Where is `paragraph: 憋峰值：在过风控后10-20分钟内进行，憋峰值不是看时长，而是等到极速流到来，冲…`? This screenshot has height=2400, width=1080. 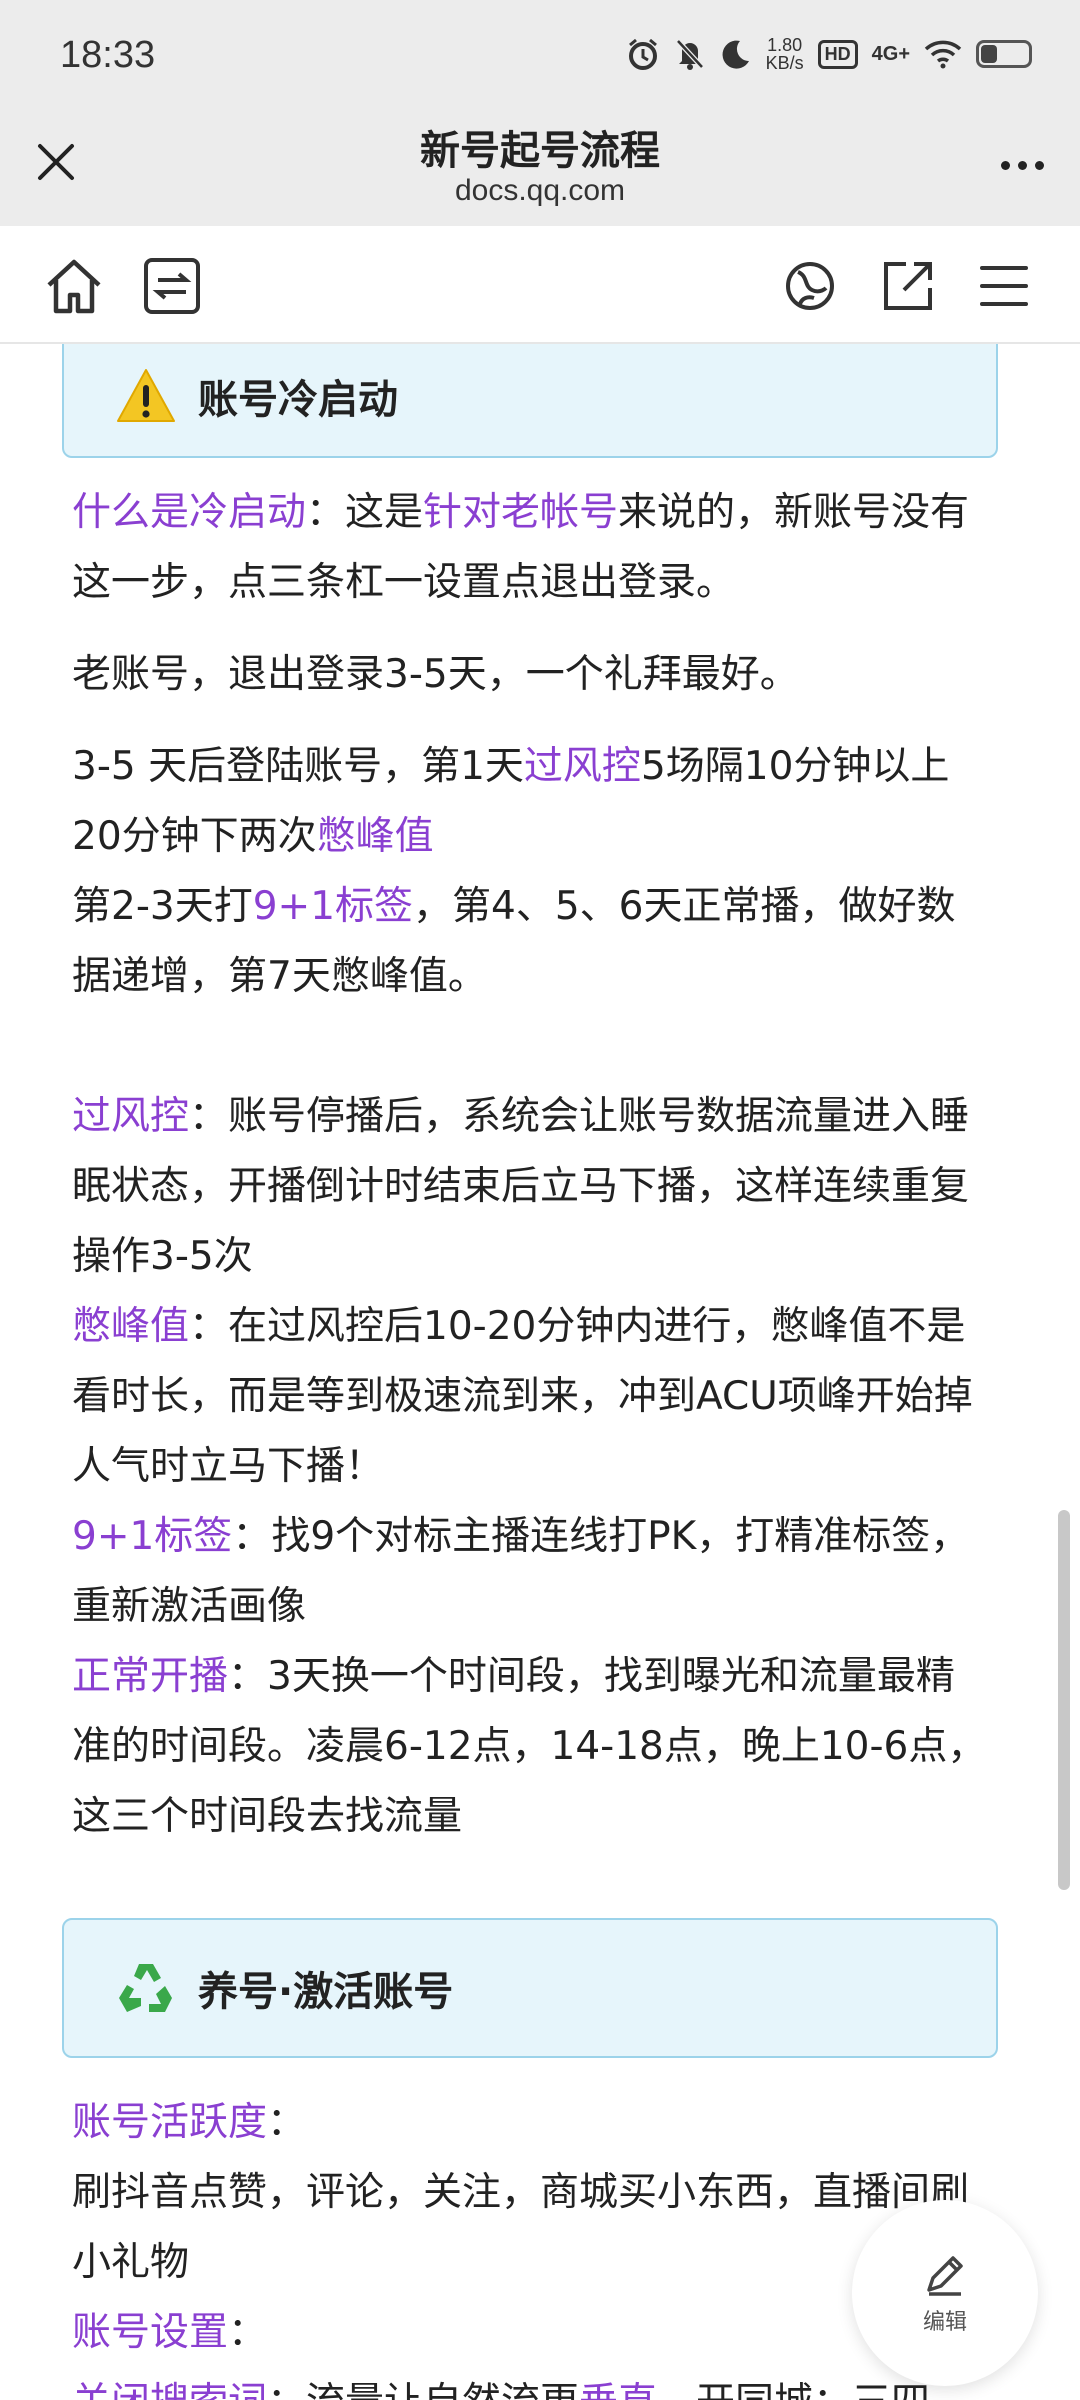
paragraph: 憋峰值：在过风控后10-20分钟内进行，憋峰值不是看时长，而是等到极速流到来，冲… is located at coordinates (522, 1396).